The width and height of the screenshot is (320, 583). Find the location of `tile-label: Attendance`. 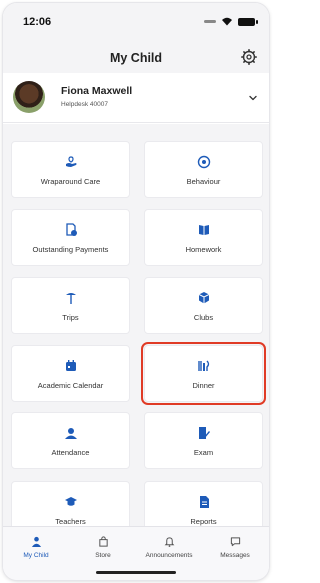

tile-label: Attendance is located at coordinates (70, 452).